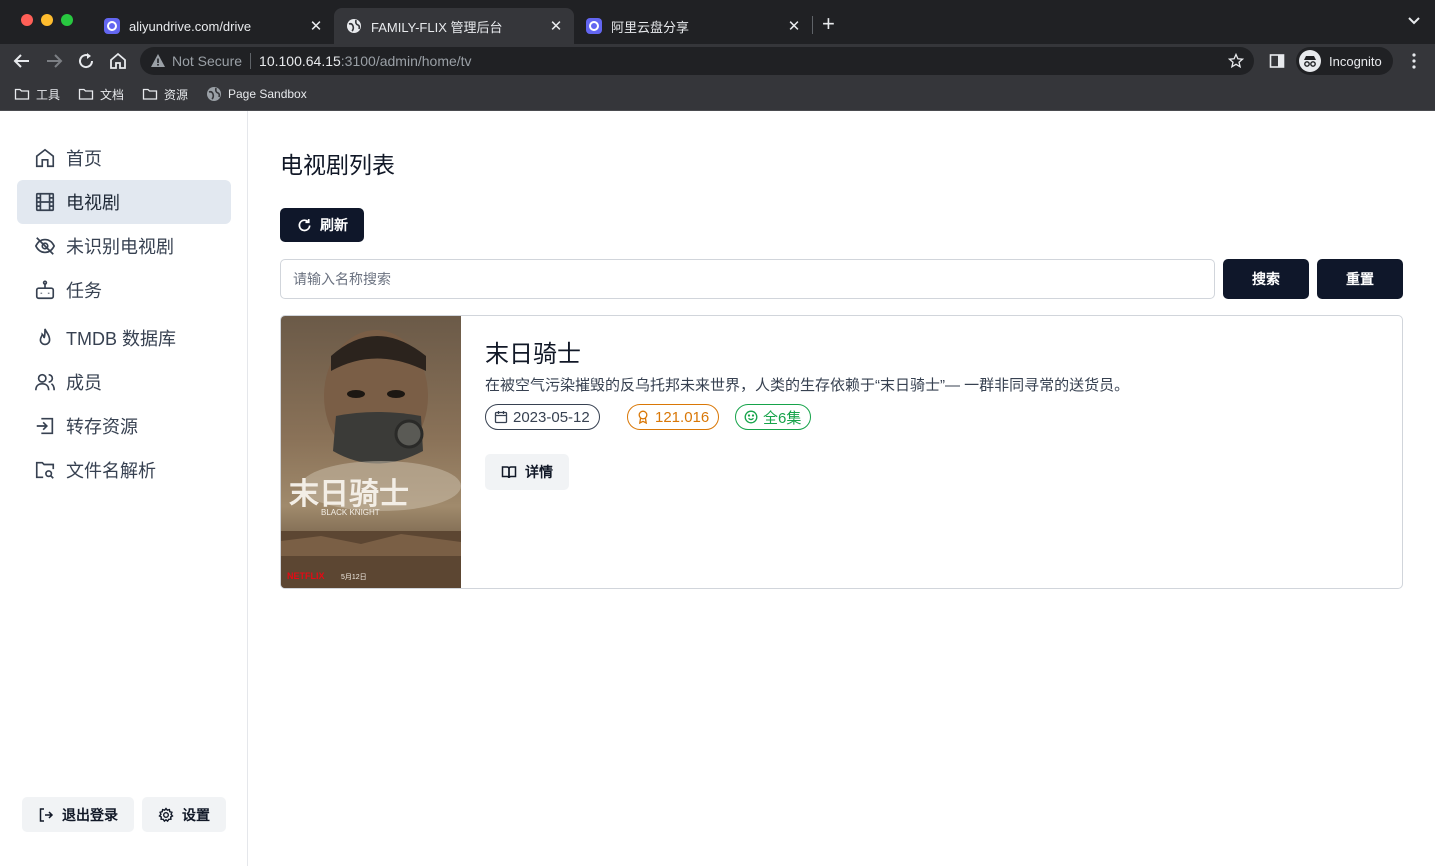  Describe the element at coordinates (46, 814) in the screenshot. I see `logout-icon` at that location.